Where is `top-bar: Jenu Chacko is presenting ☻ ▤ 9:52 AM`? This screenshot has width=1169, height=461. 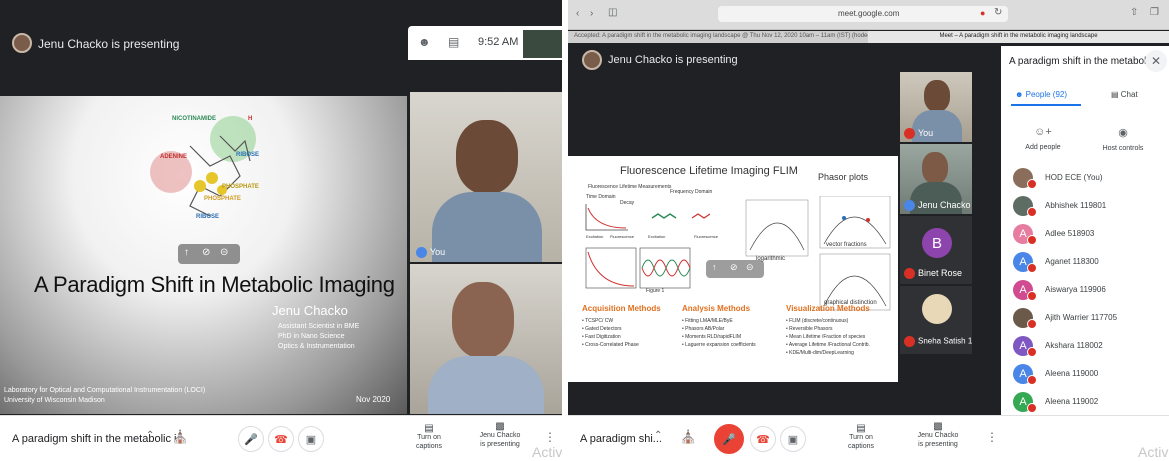 top-bar: Jenu Chacko is presenting ☻ ▤ 9:52 AM is located at coordinates (281, 30).